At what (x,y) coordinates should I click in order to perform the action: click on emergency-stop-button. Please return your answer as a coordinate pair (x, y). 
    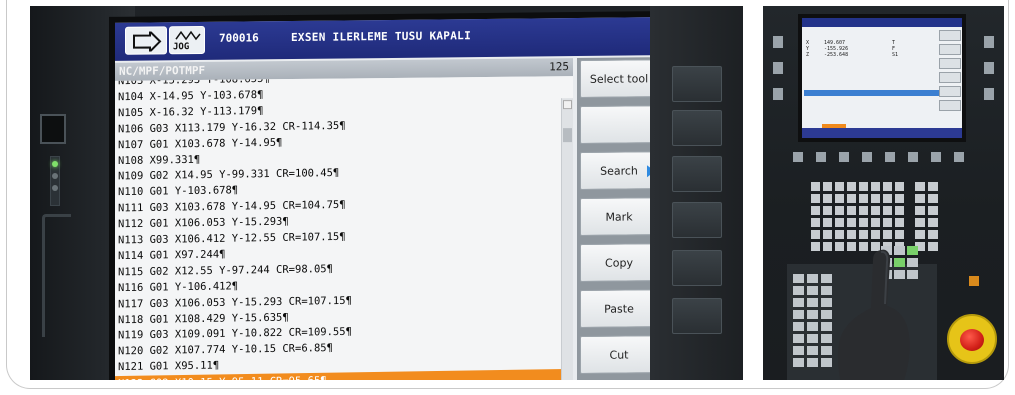
    Looking at the image, I should click on (972, 339).